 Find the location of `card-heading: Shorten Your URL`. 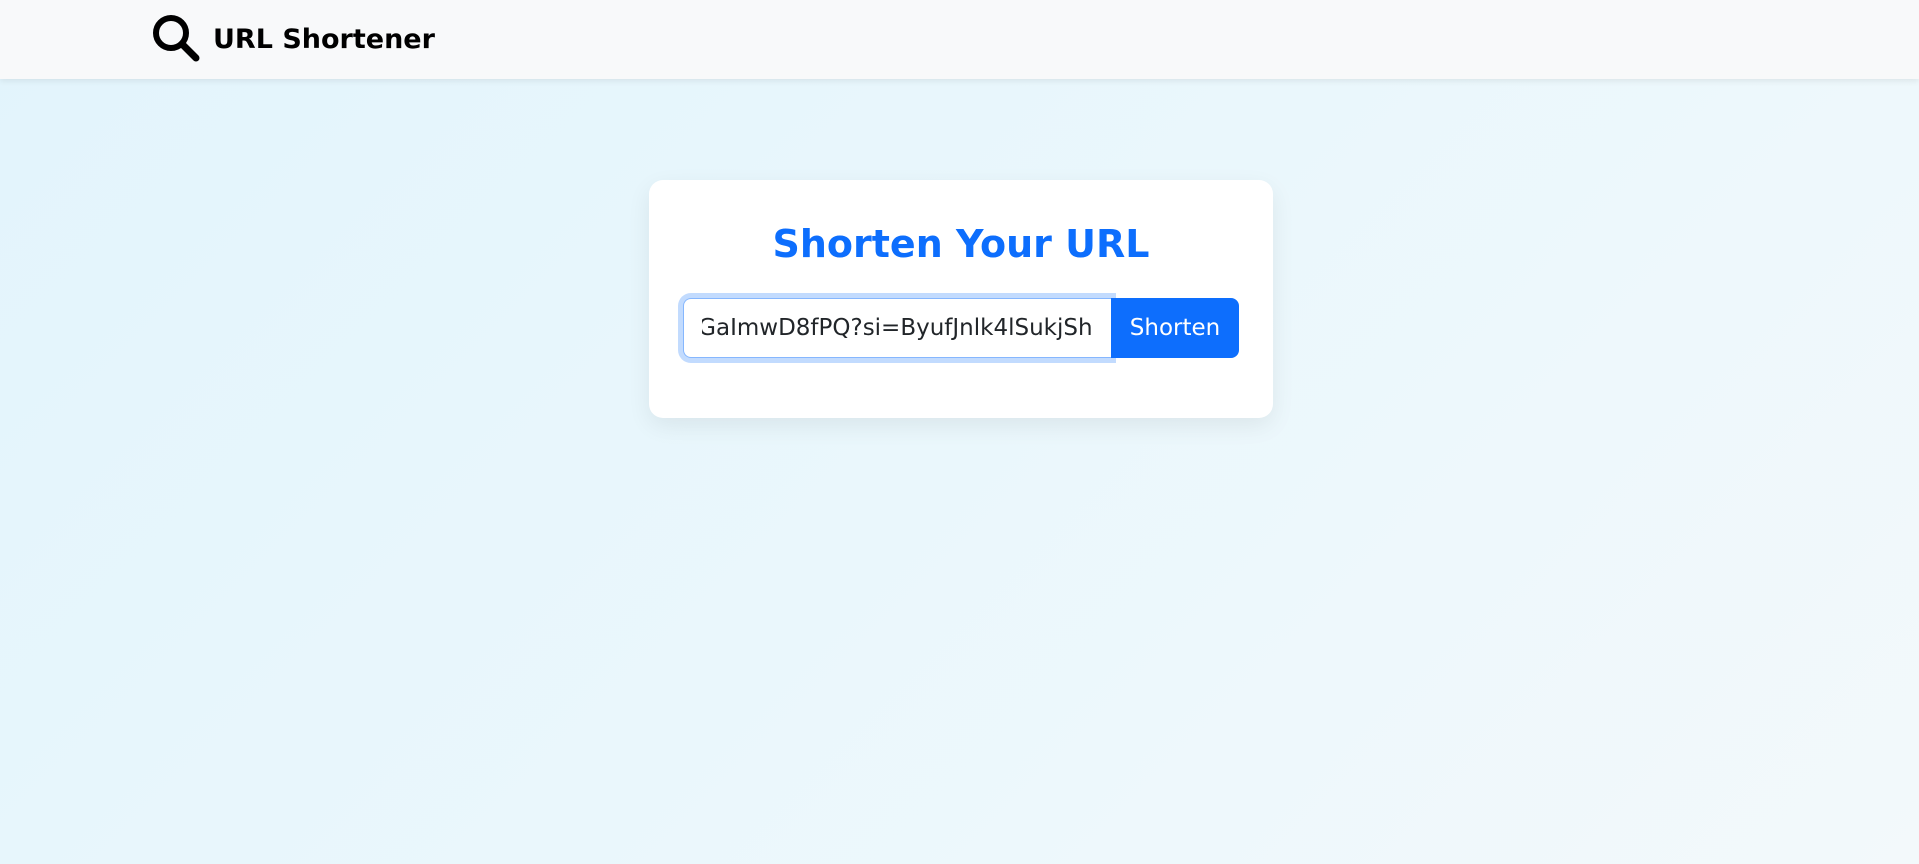

card-heading: Shorten Your URL is located at coordinates (961, 244).